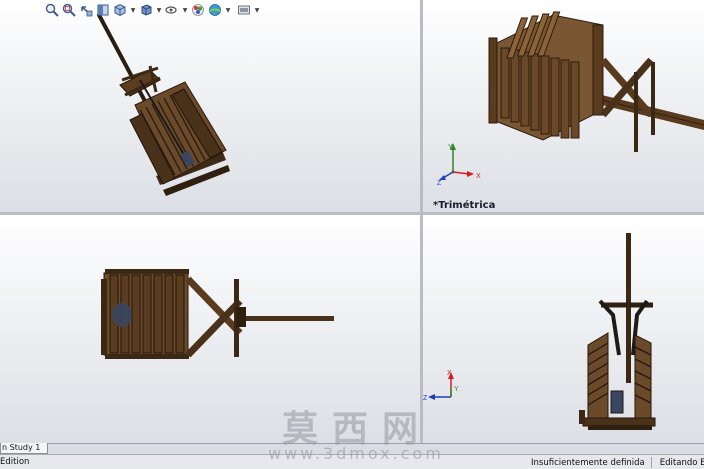  What do you see at coordinates (464, 205) in the screenshot?
I see `view-orientation-label: *Trimétrica` at bounding box center [464, 205].